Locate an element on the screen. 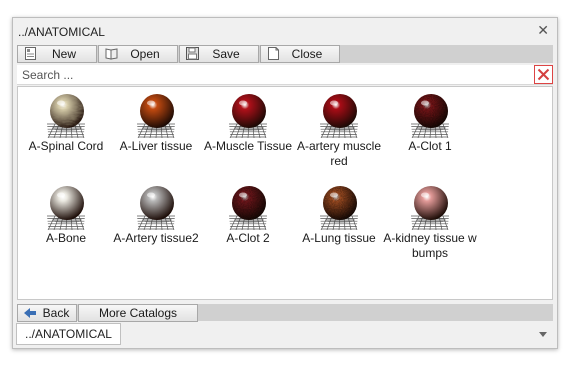 The width and height of the screenshot is (570, 365). back-arrow-icon is located at coordinates (30, 313).